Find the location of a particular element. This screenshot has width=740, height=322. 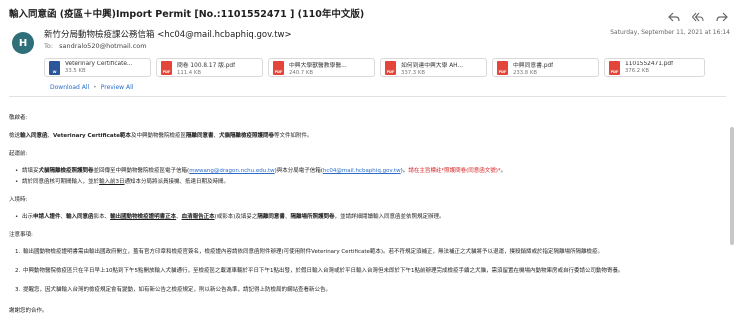

list-item: 請於同意函核可期間輸入，並於輸入前3日通知本分局將派員接機、抵達日期及時間。 is located at coordinates (122, 182).